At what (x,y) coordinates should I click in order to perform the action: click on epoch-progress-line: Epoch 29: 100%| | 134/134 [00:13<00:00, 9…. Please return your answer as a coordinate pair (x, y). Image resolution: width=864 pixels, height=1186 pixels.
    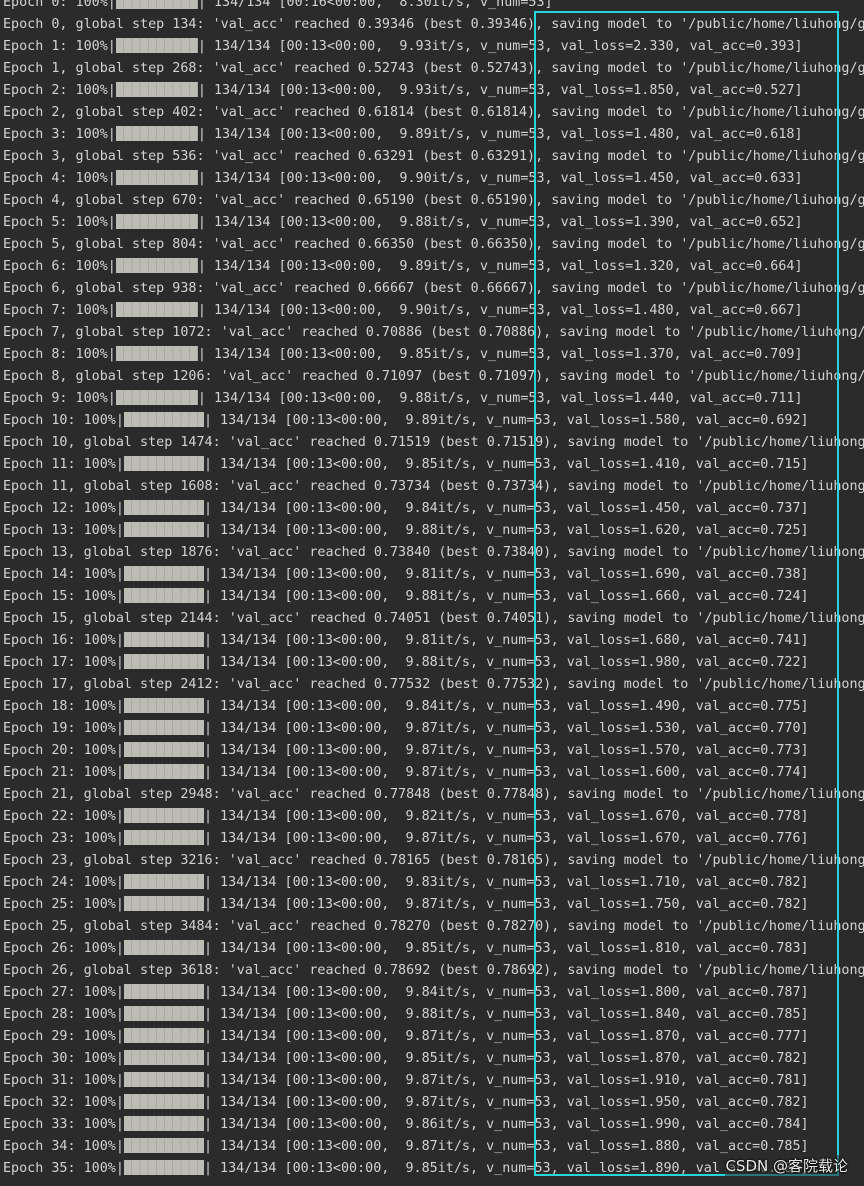
    Looking at the image, I should click on (432, 1037).